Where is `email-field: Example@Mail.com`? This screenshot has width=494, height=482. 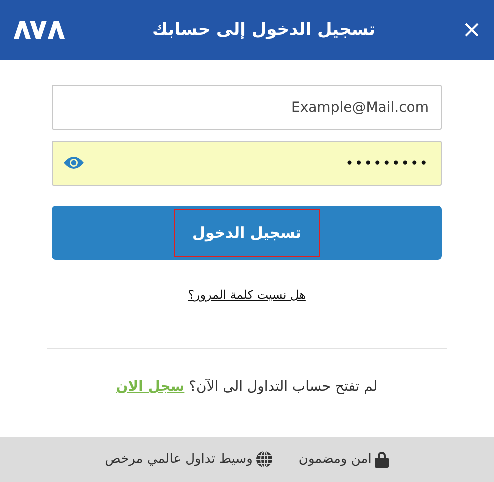 email-field: Example@Mail.com is located at coordinates (247, 107).